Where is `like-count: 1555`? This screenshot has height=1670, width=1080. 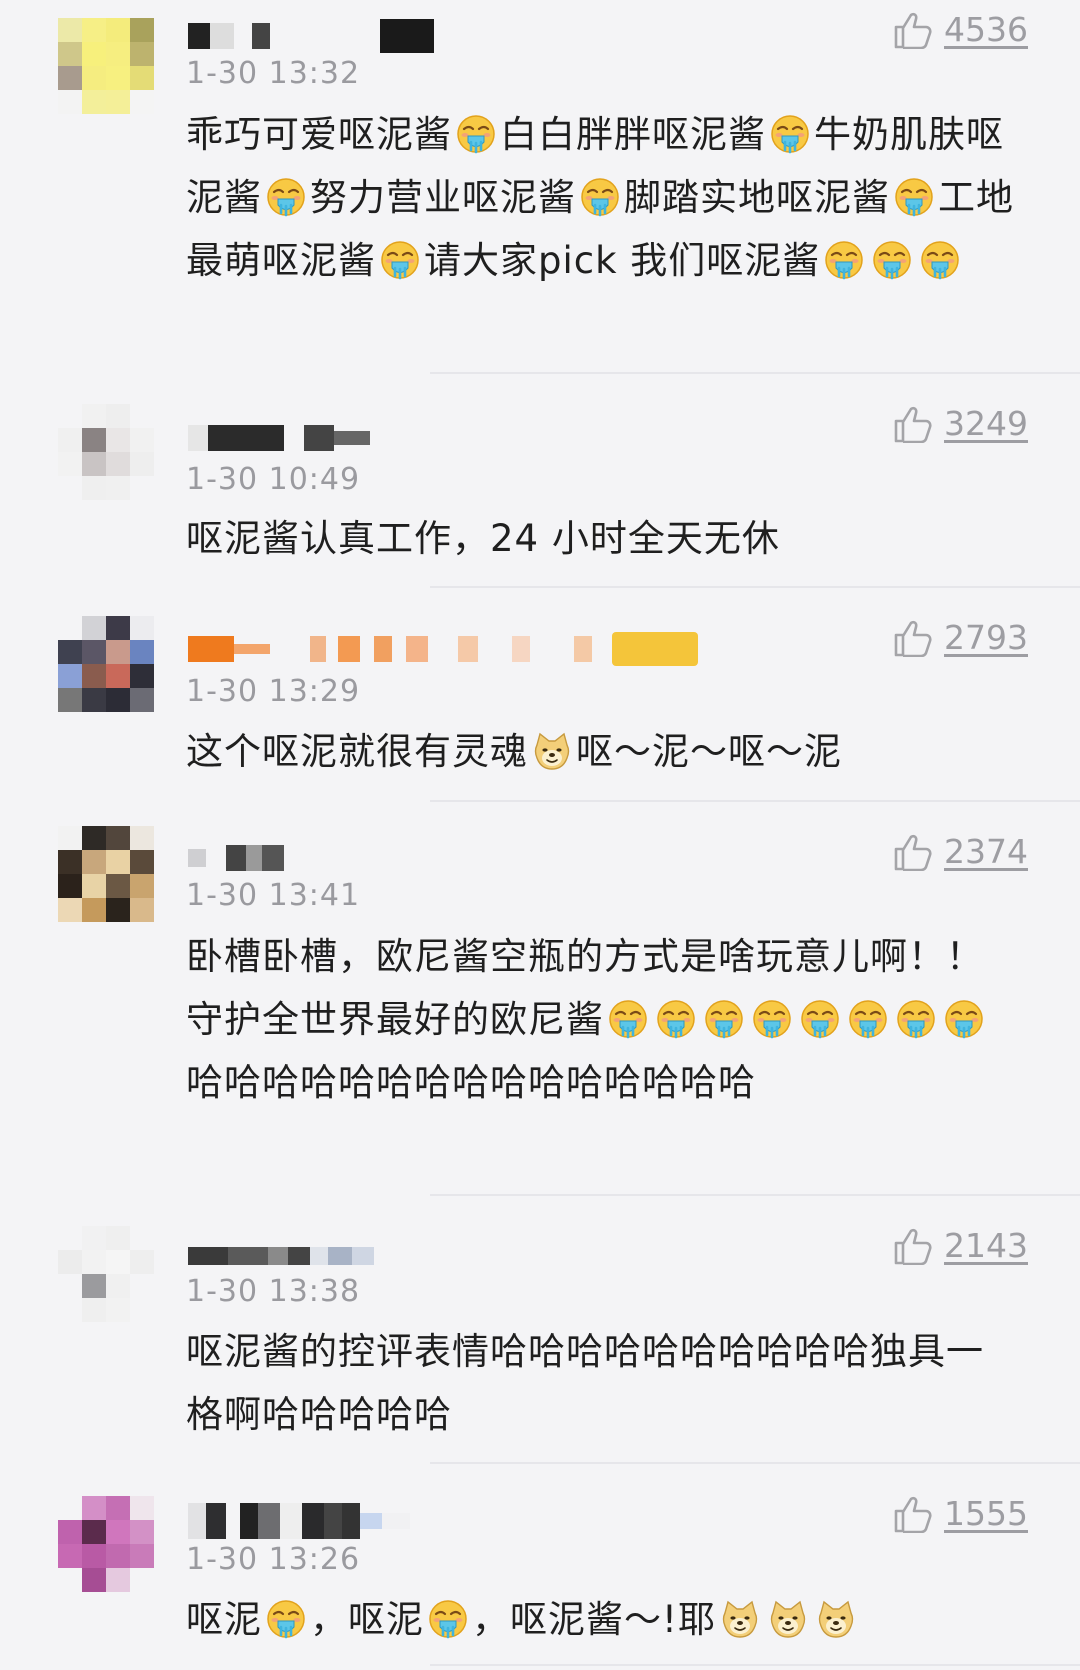 like-count: 1555 is located at coordinates (986, 1513).